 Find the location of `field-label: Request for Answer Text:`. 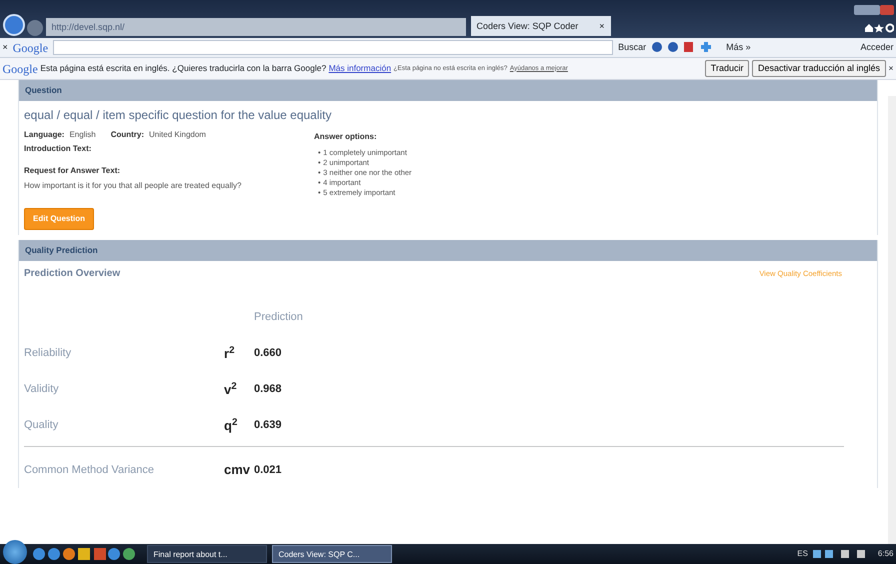

field-label: Request for Answer Text: is located at coordinates (73, 171).